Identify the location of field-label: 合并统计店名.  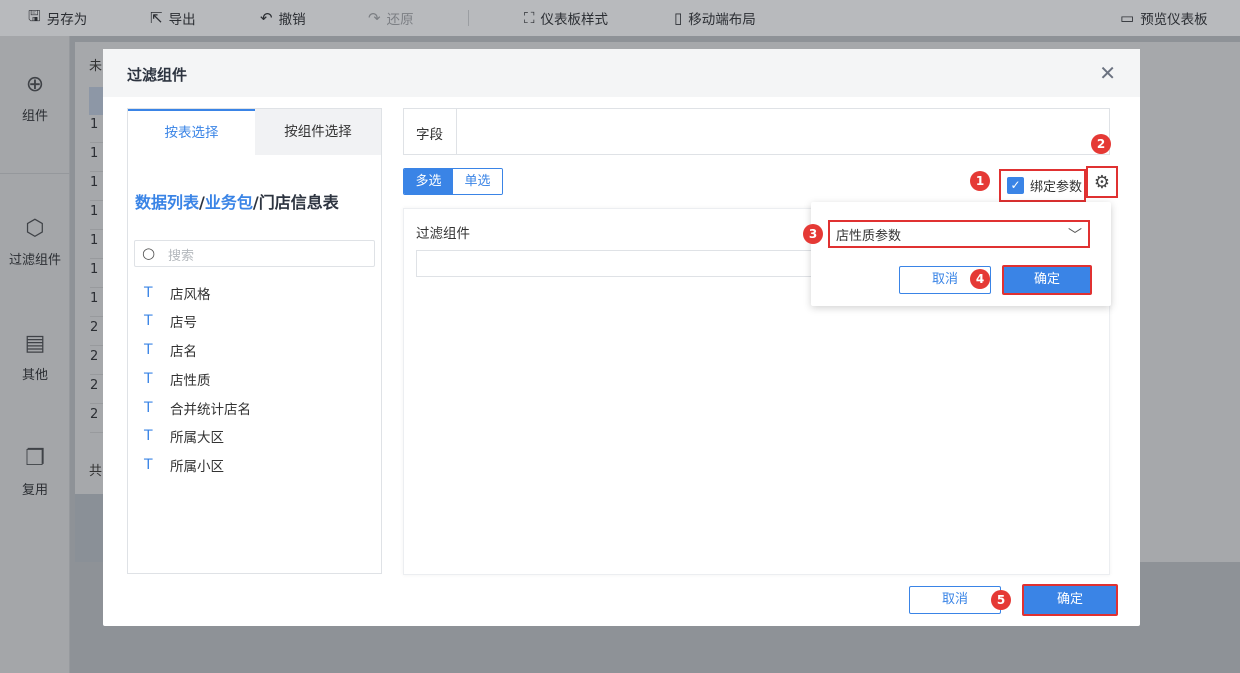
(210, 410).